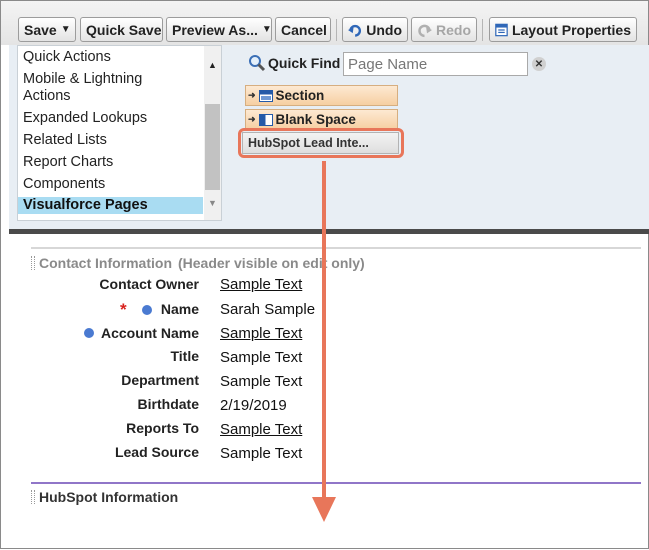 Image resolution: width=649 pixels, height=550 pixels. Describe the element at coordinates (160, 380) in the screenshot. I see `field-label: Department` at that location.